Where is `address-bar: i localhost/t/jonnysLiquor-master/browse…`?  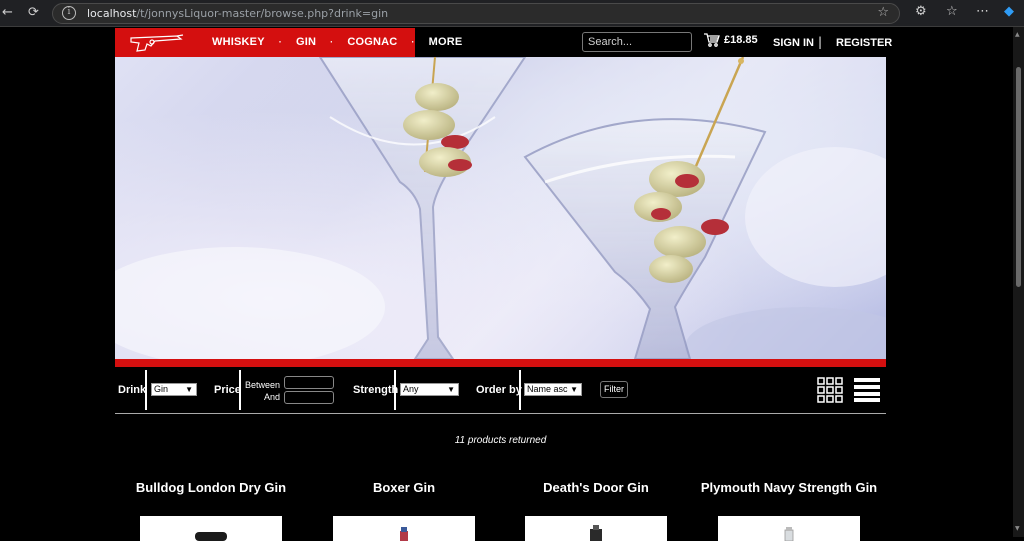
address-bar: i localhost/t/jonnysLiquor-master/browse… is located at coordinates (476, 13).